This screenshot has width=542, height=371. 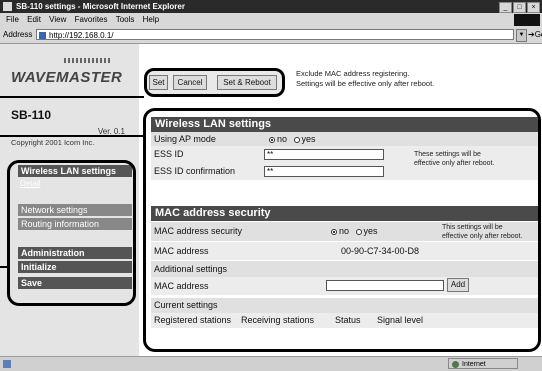 I want to click on essid-confirm-input: **, so click(x=324, y=171).